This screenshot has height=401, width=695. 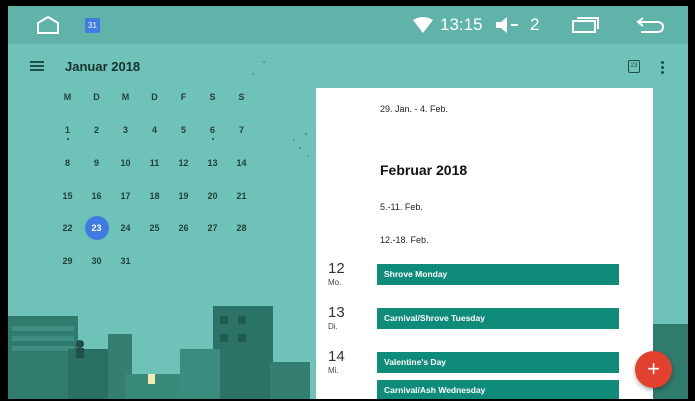 I want to click on calendar-app-icon: 31, so click(x=92, y=25).